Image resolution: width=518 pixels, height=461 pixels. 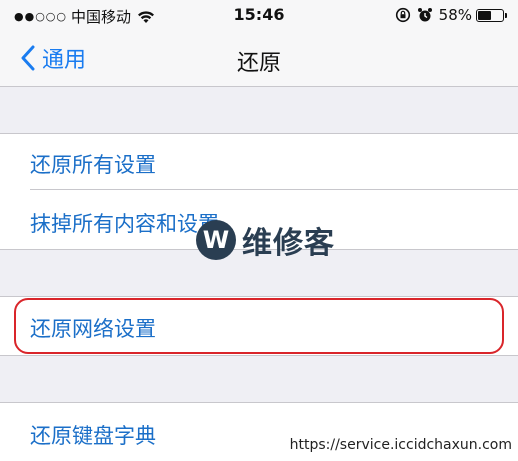 I want to click on source-url: https://service.iccidchaxun.com, so click(x=400, y=445).